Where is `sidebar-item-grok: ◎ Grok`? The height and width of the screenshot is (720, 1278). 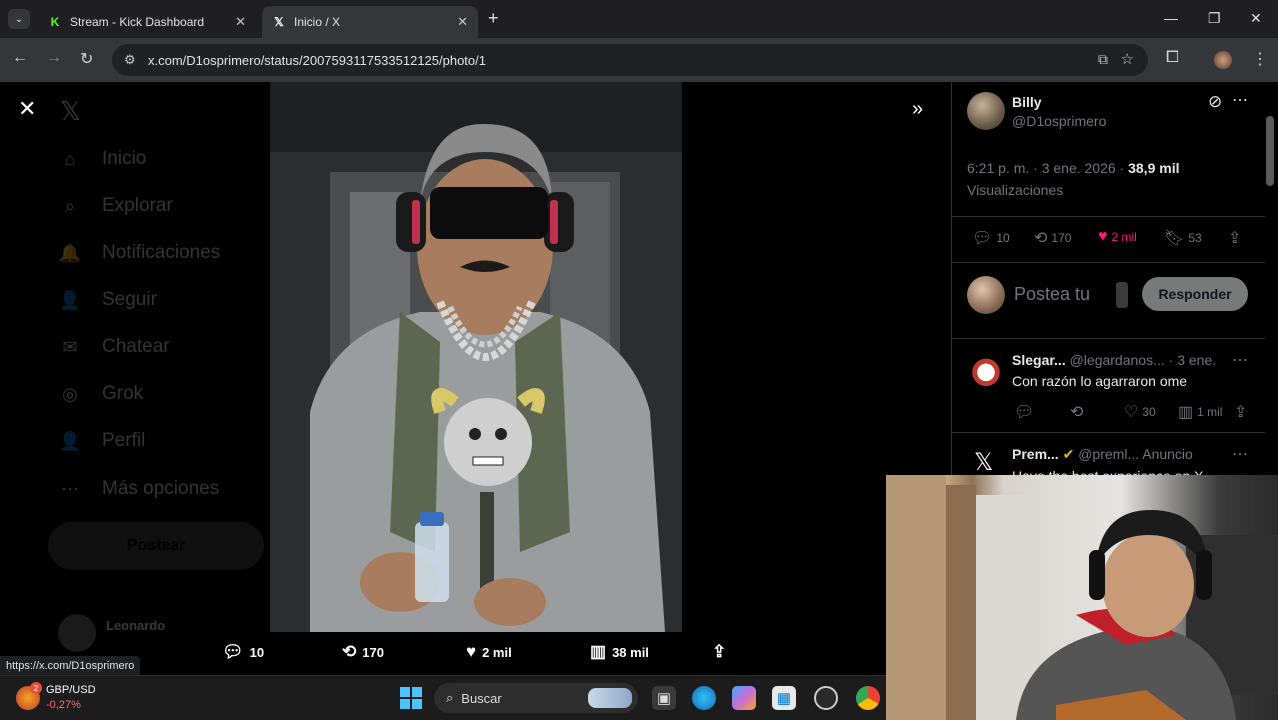 sidebar-item-grok: ◎ Grok is located at coordinates (100, 394).